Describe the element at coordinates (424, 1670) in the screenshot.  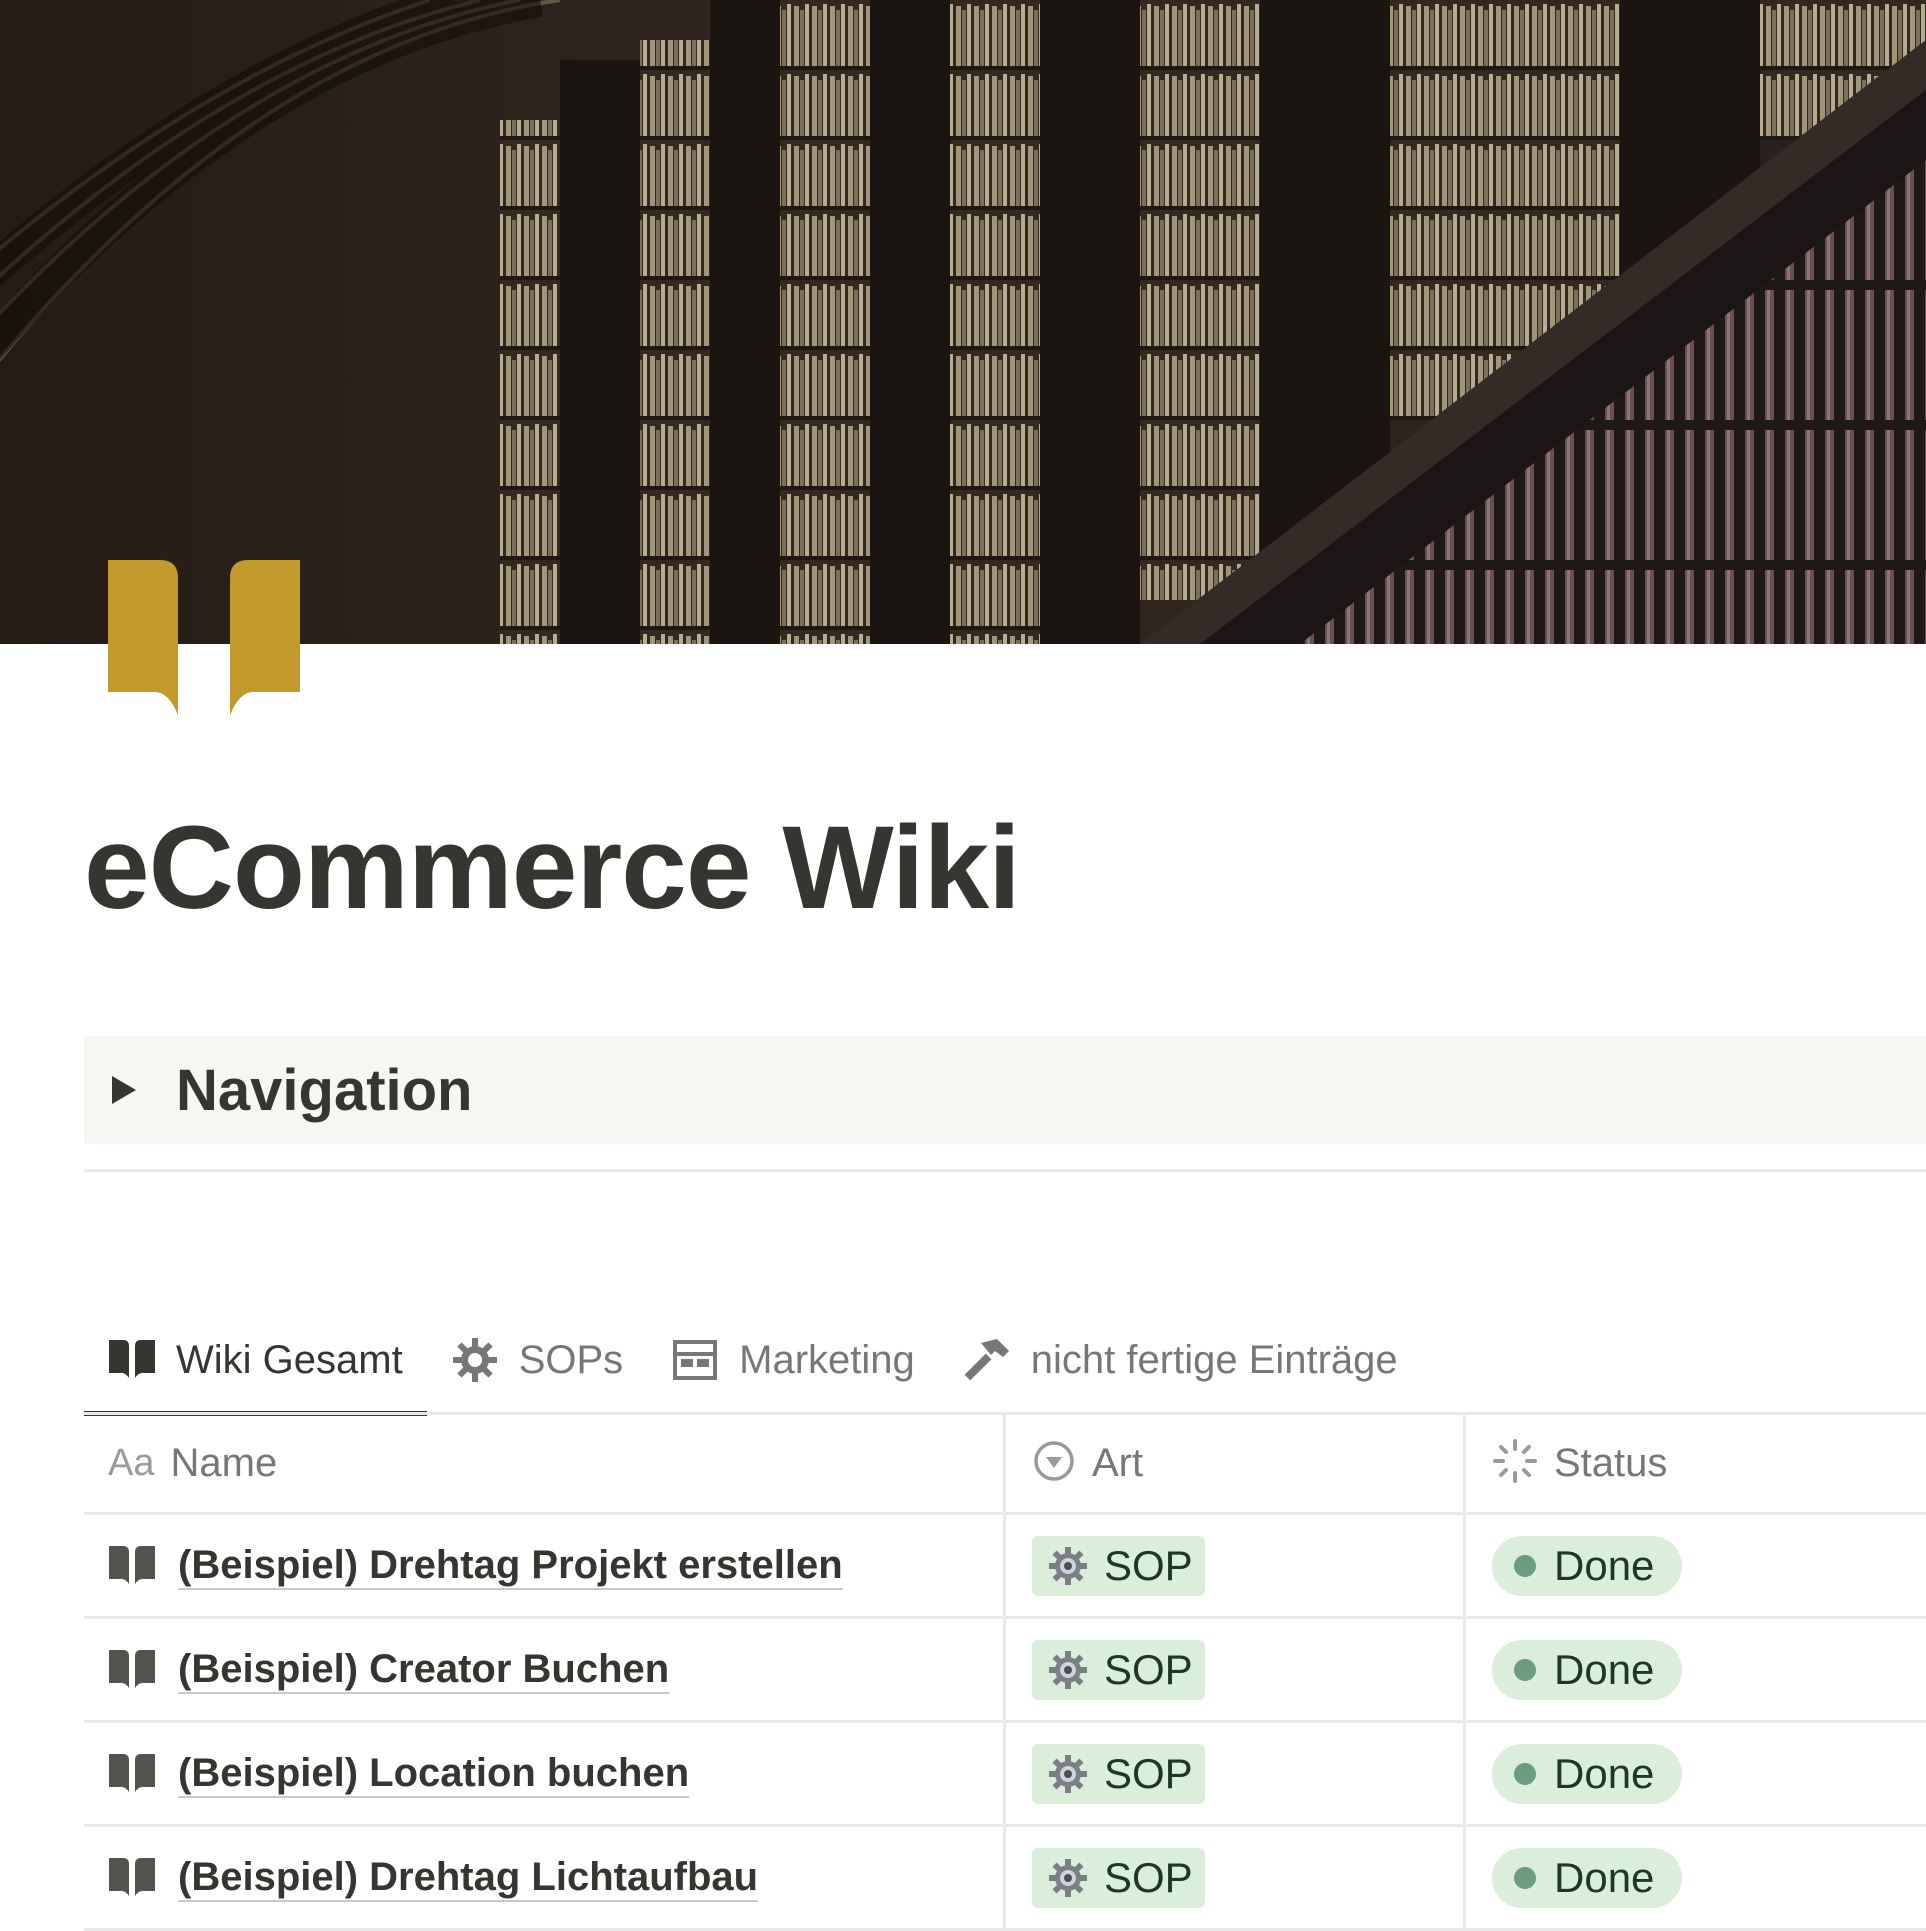
I see `row-title-link: (Beispiel) Creator Buchen` at that location.